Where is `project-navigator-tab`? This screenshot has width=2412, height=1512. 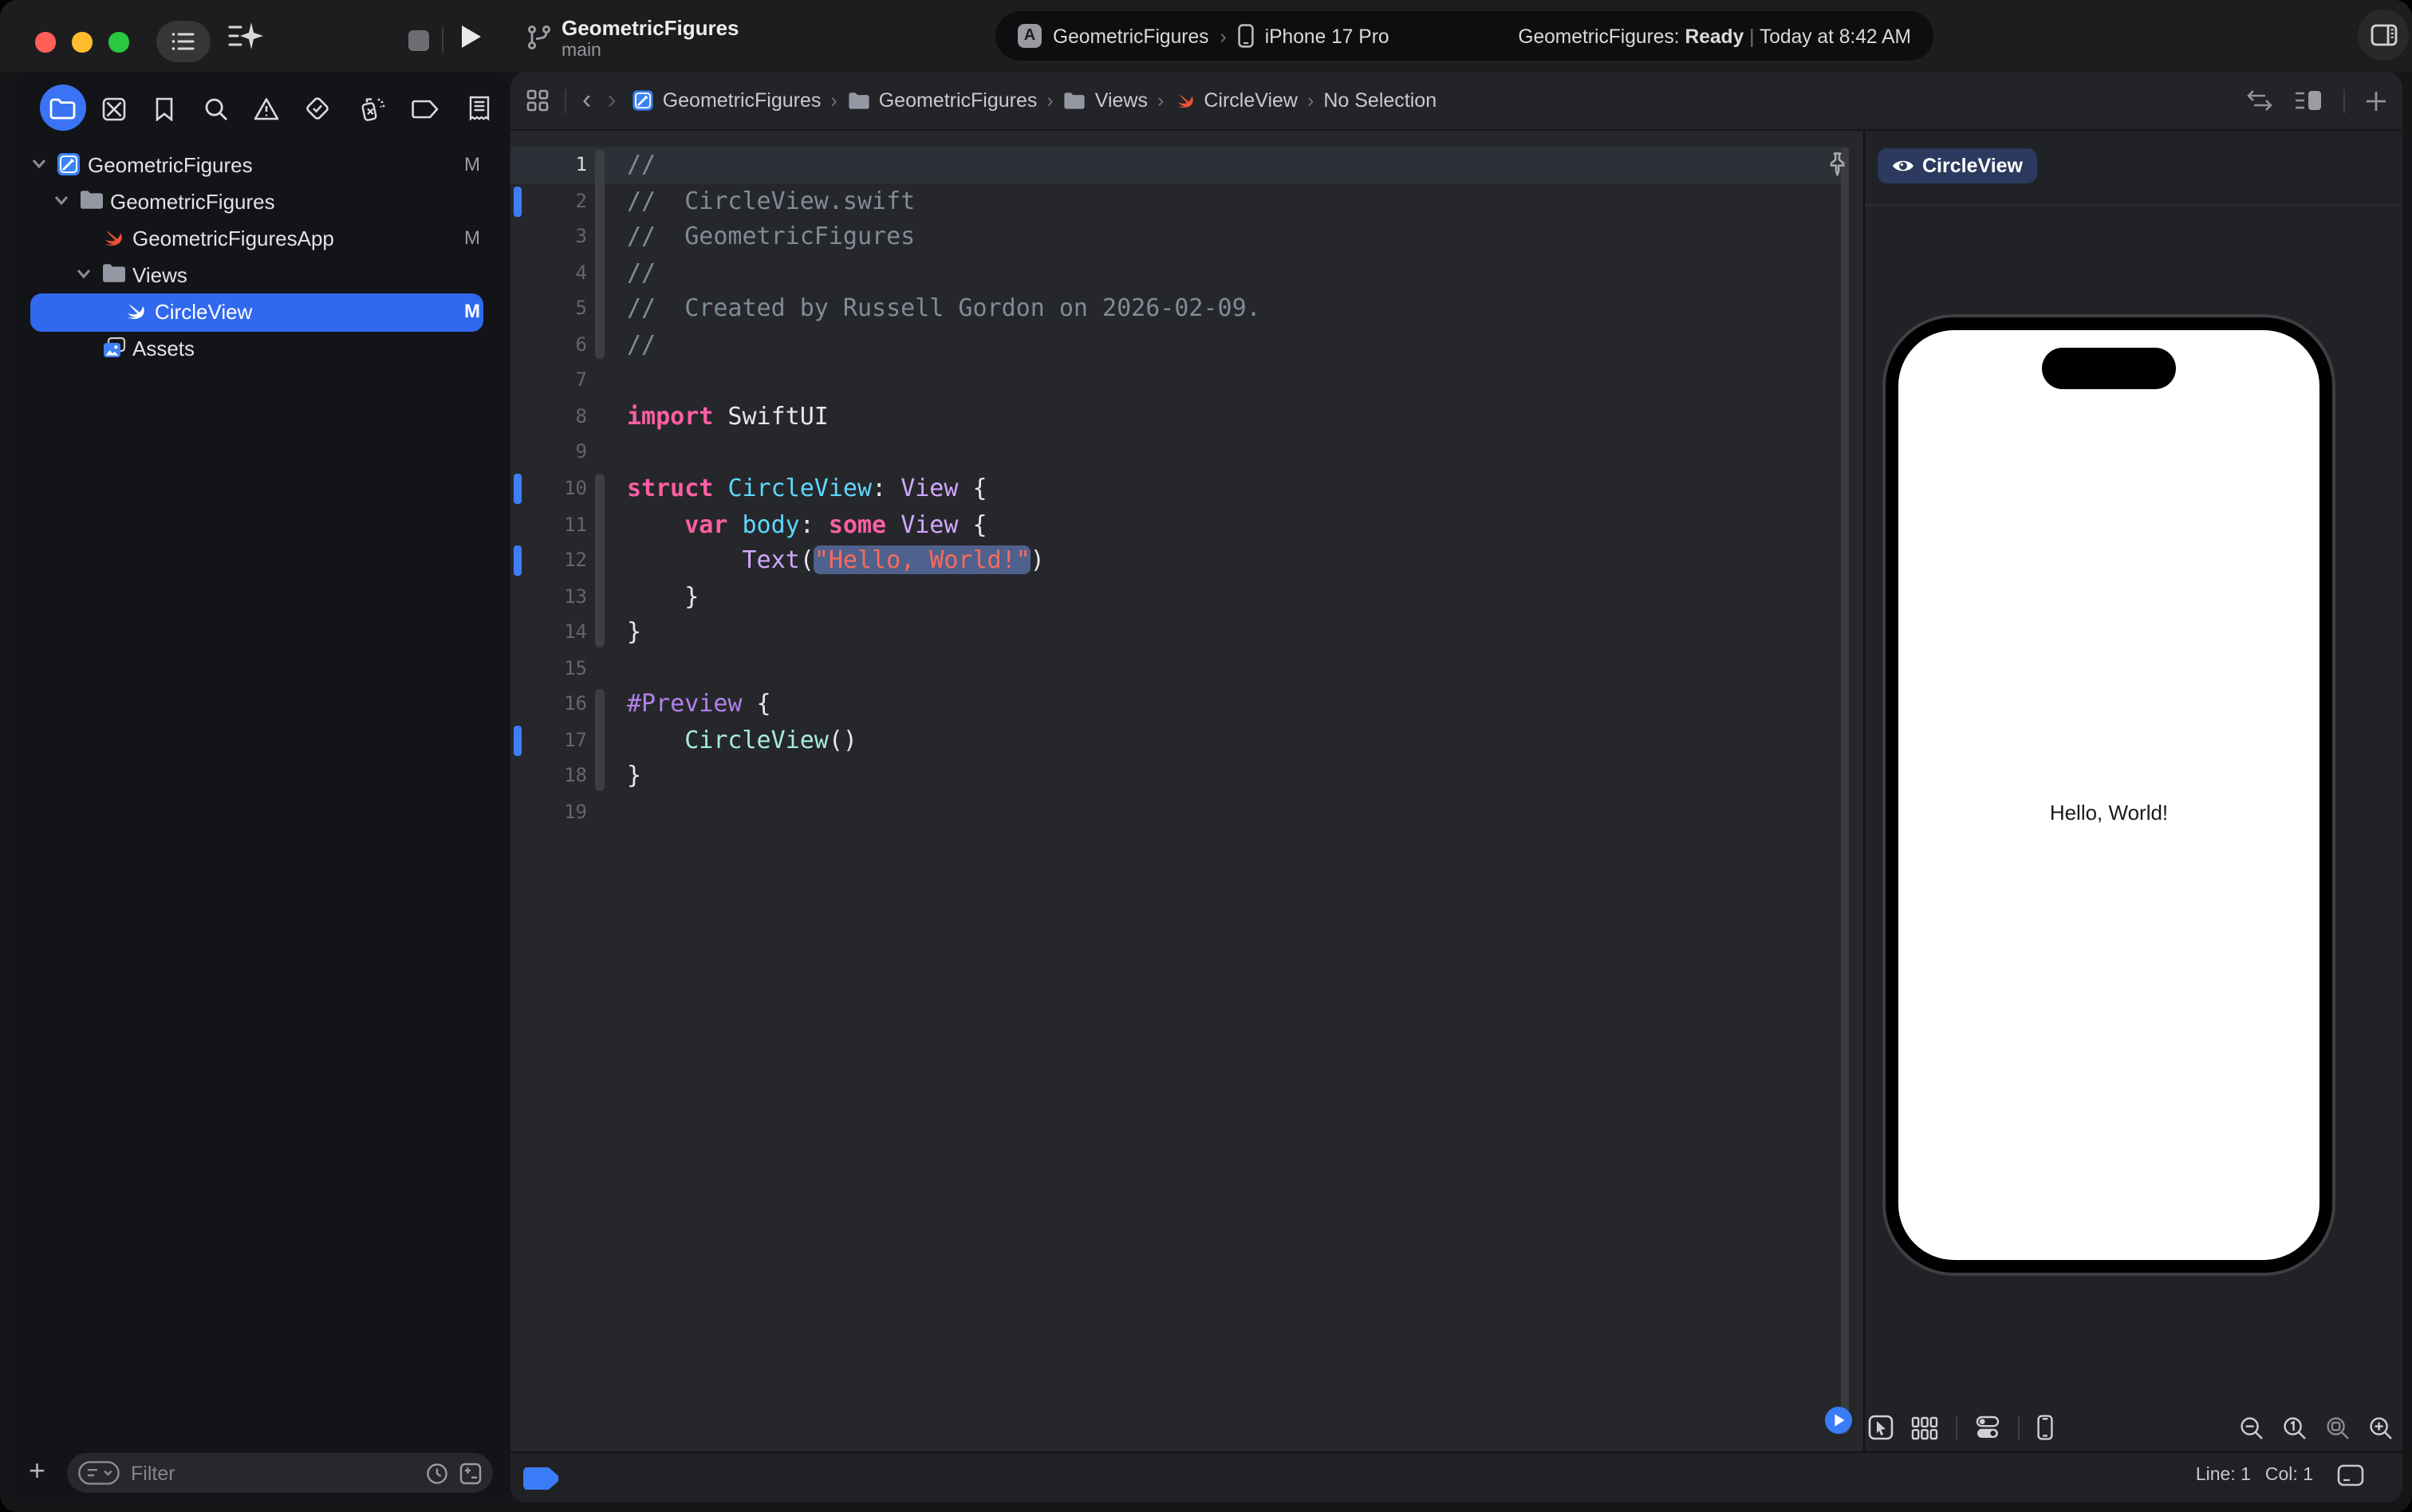
project-navigator-tab is located at coordinates (62, 108).